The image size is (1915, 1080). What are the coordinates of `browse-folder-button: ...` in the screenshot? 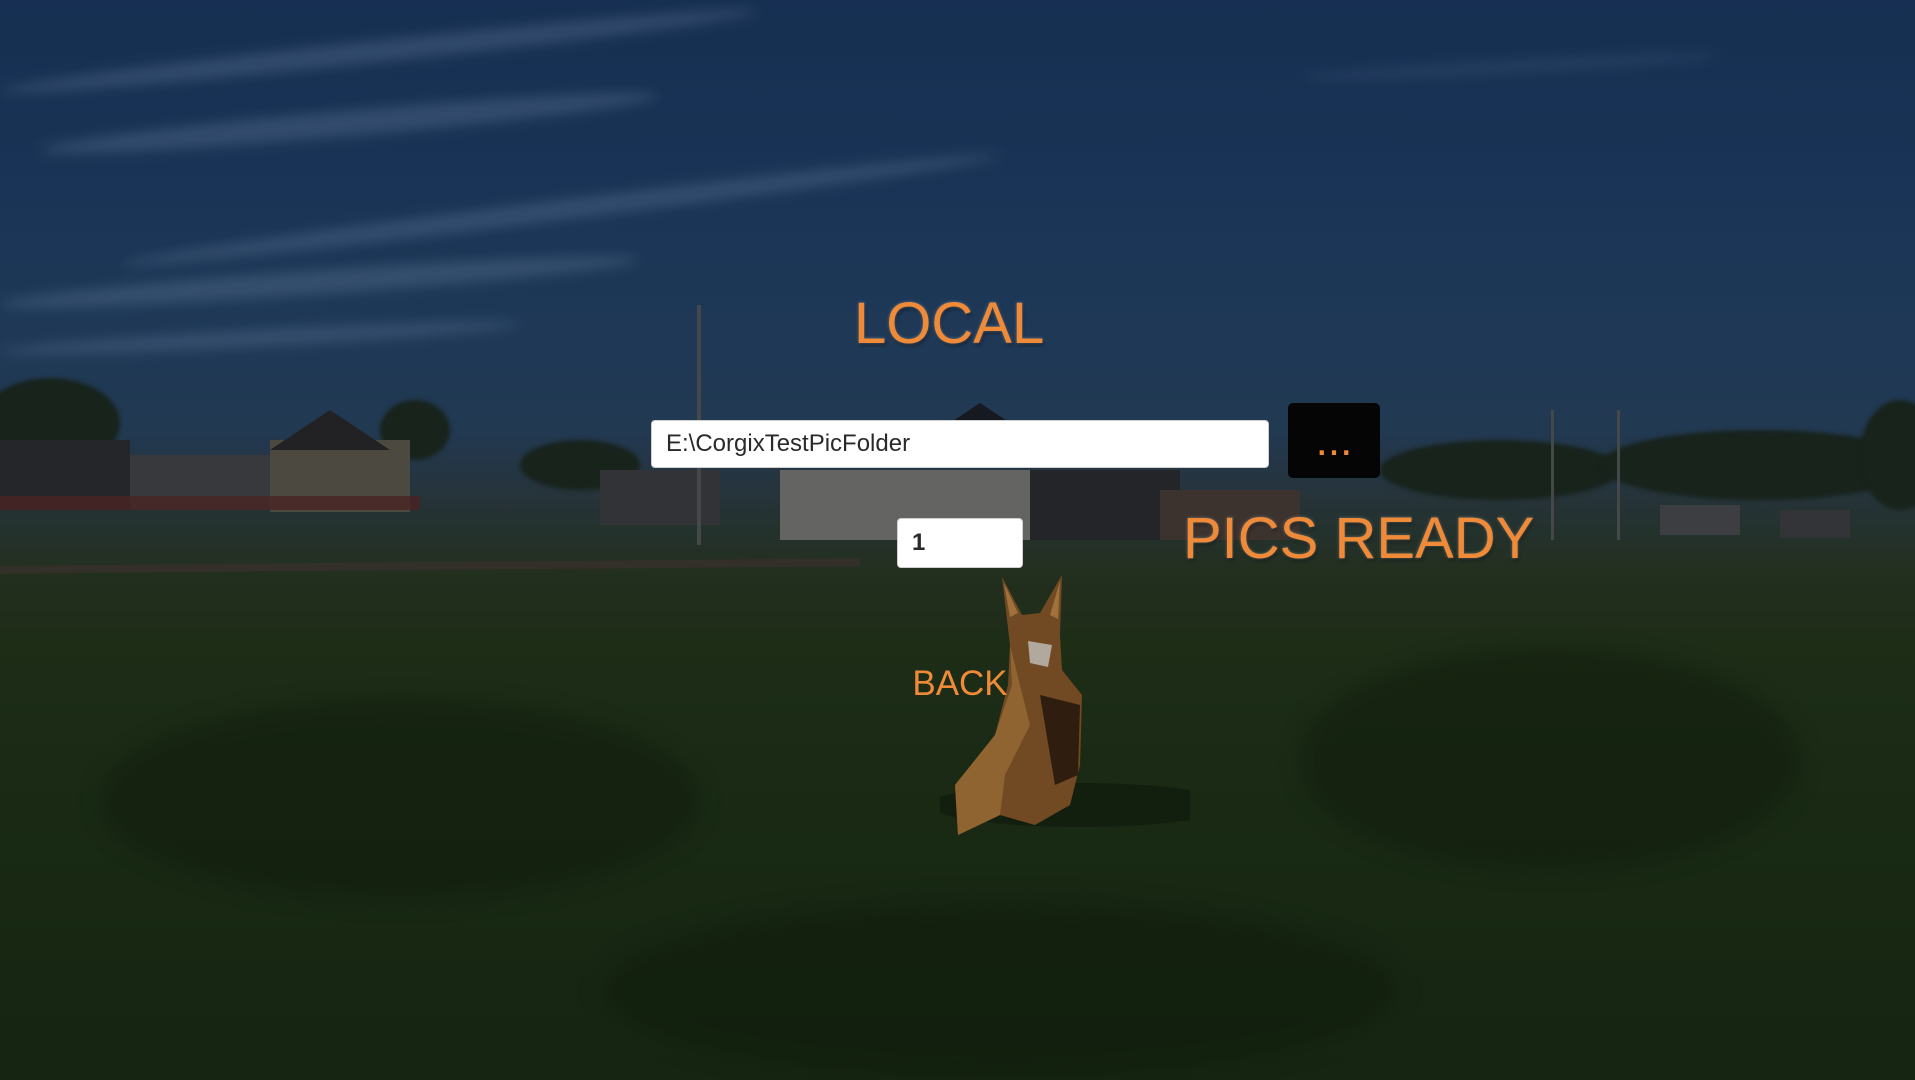 It's located at (1334, 440).